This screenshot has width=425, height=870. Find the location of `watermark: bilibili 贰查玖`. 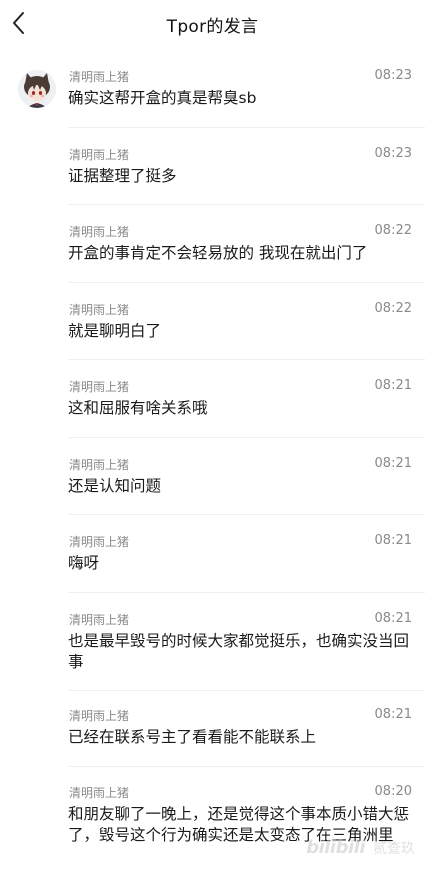

watermark: bilibili 贰查玖 is located at coordinates (360, 847).